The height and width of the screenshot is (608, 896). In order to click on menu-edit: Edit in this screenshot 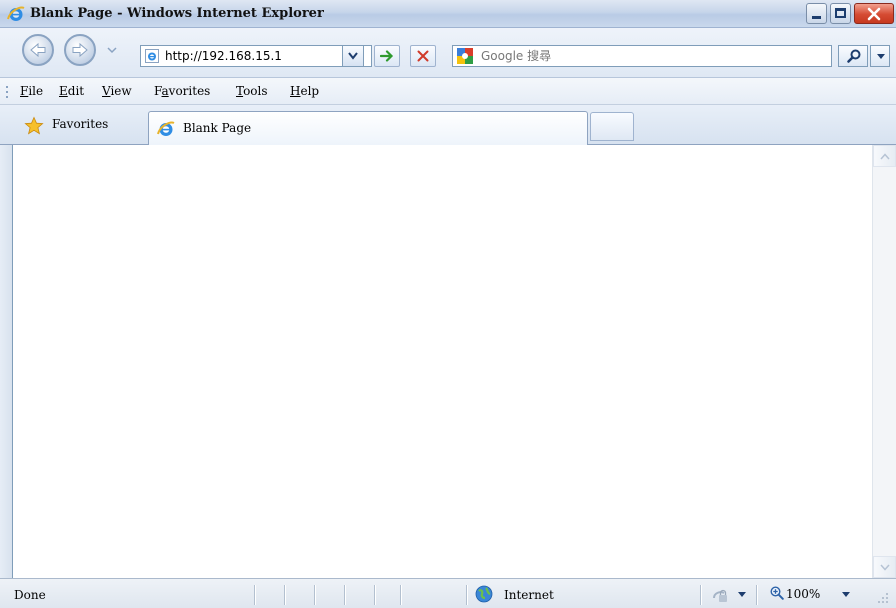, I will do `click(71, 91)`.